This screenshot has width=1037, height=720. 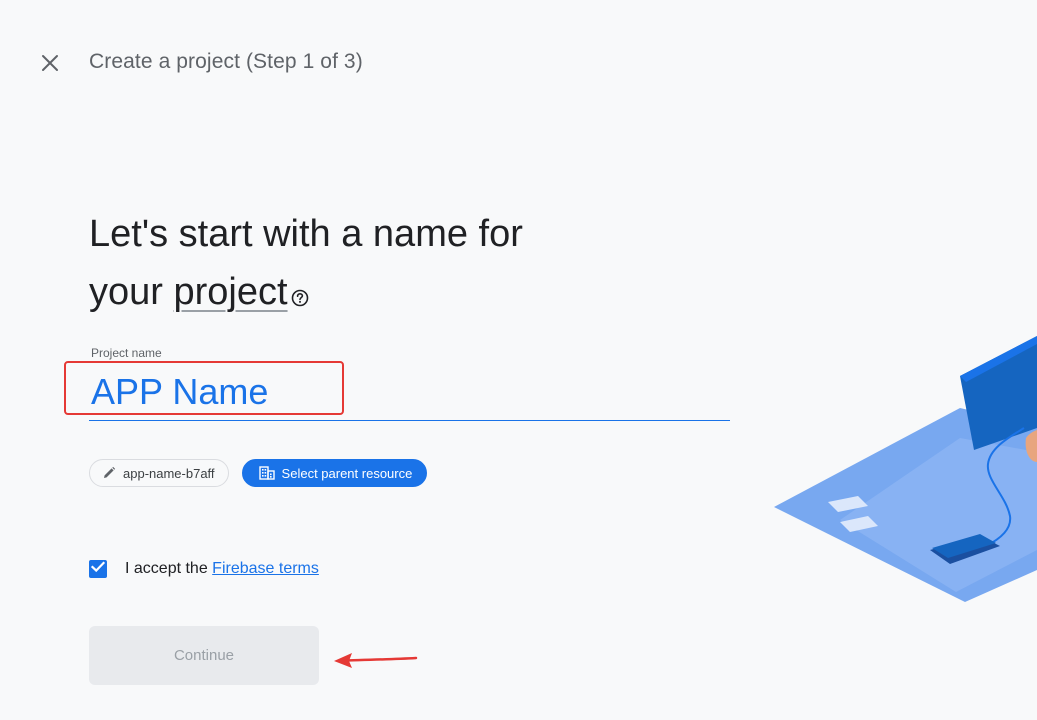 What do you see at coordinates (230, 292) in the screenshot?
I see `project-help-link: project` at bounding box center [230, 292].